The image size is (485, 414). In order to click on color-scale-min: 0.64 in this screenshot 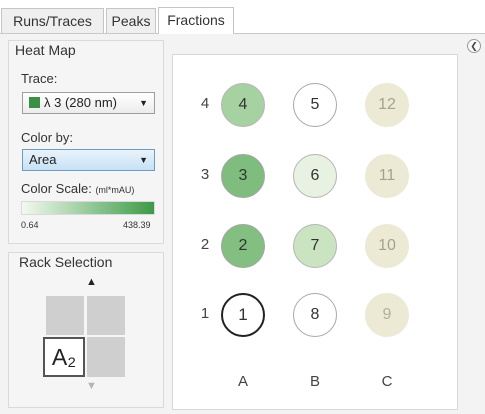, I will do `click(30, 225)`.